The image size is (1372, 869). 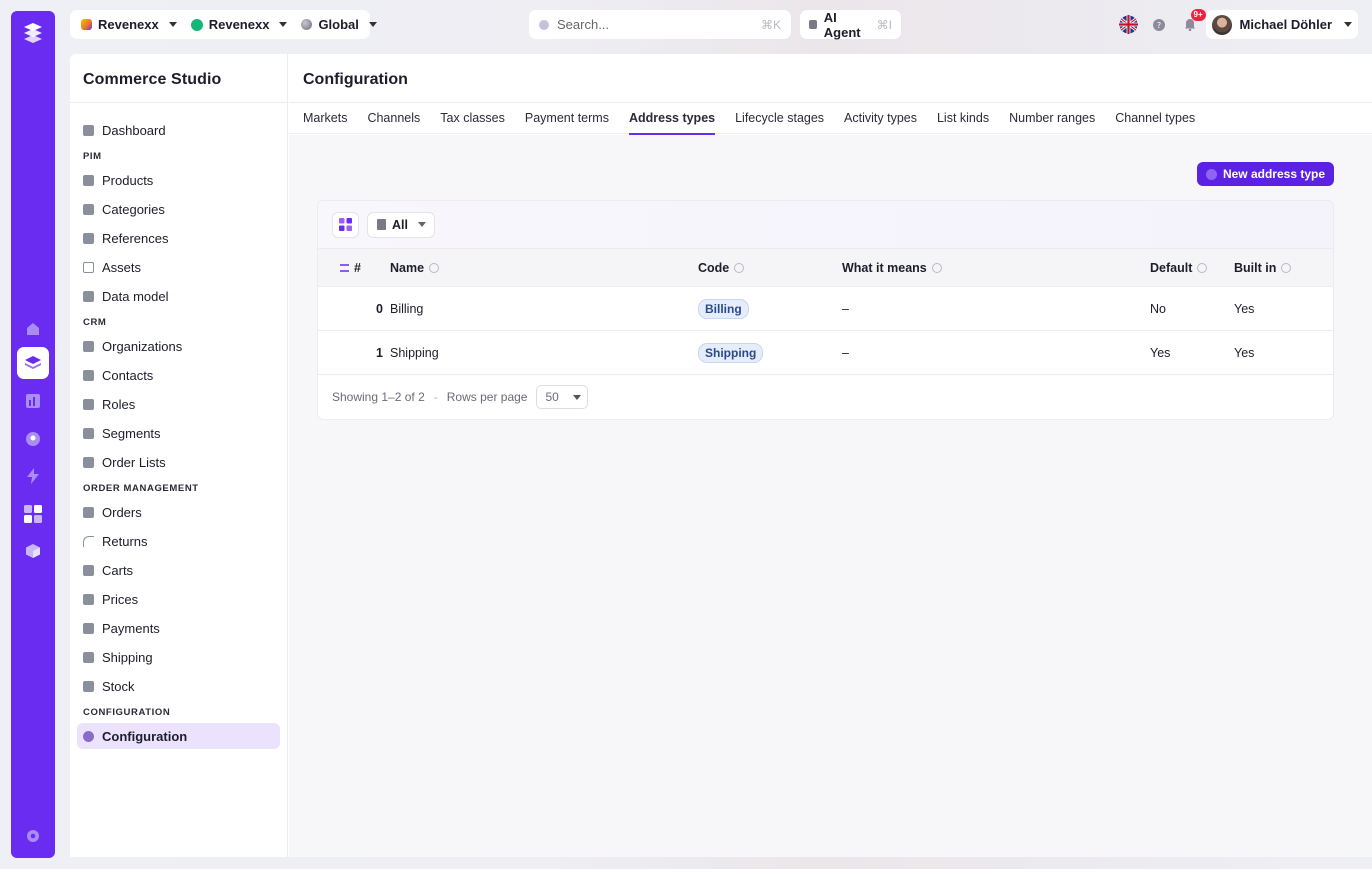 I want to click on sidebar-item-label: Payments, so click(x=131, y=628).